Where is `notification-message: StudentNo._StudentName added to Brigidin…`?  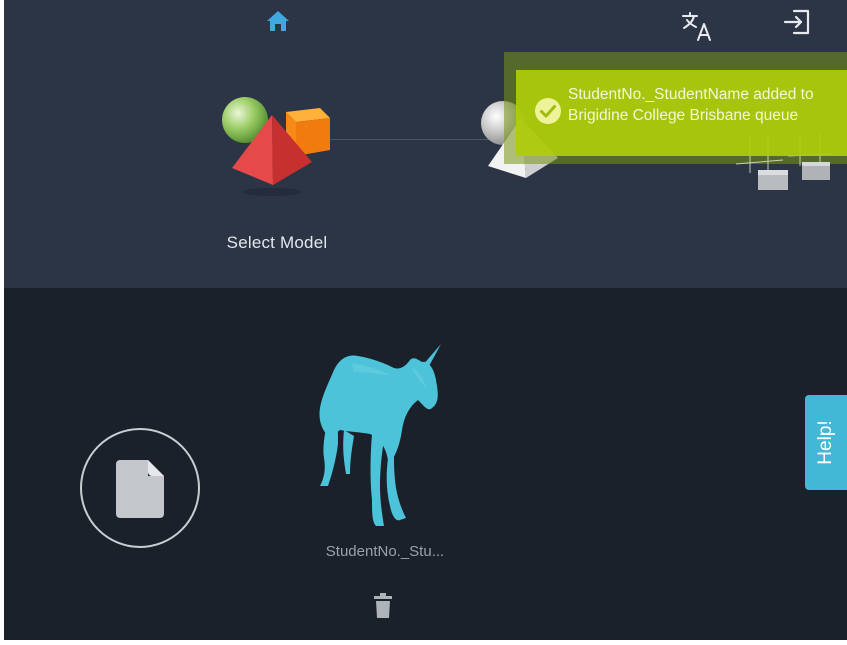
notification-message: StudentNo._StudentName added to Brigidin… is located at coordinates (691, 105).